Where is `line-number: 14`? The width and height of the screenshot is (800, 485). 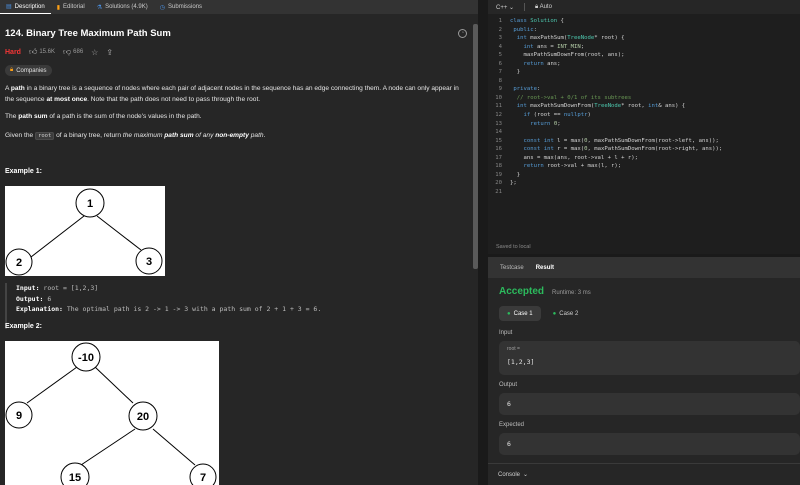
line-number: 14 is located at coordinates (498, 132).